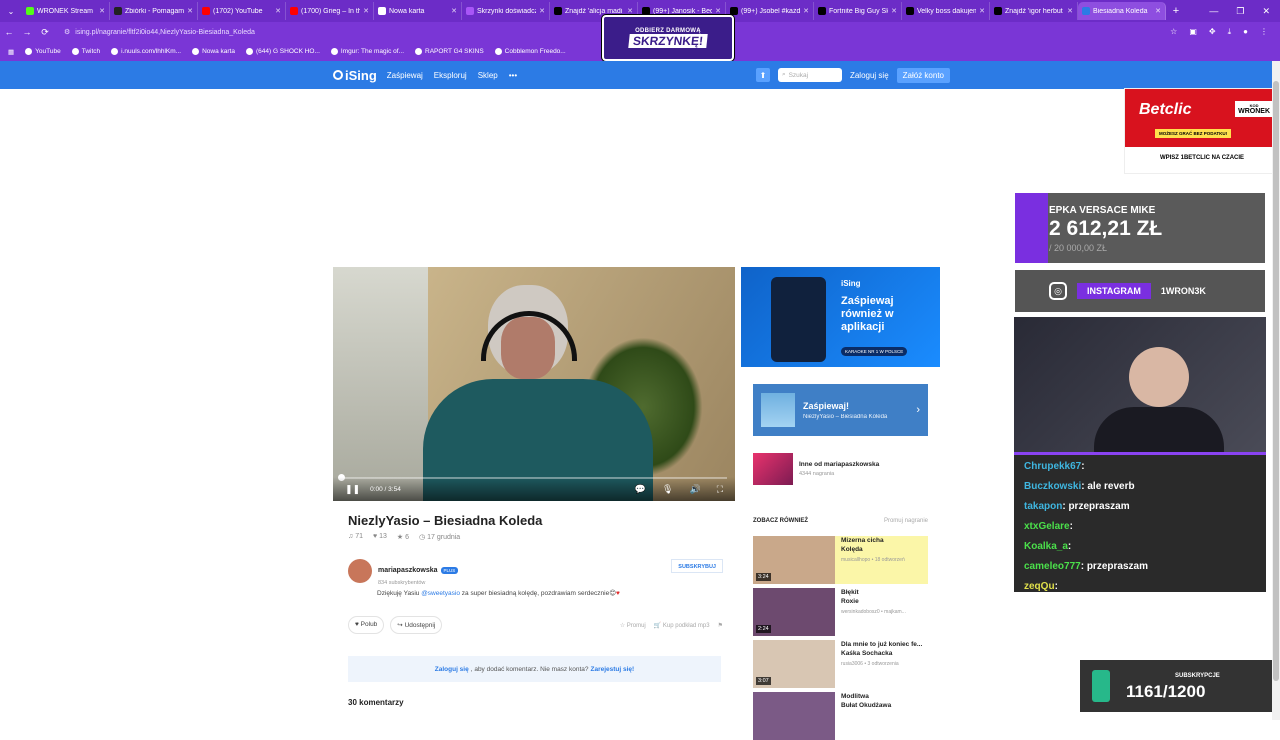  What do you see at coordinates (869, 75) in the screenshot?
I see `login-link: Zaloguj się` at bounding box center [869, 75].